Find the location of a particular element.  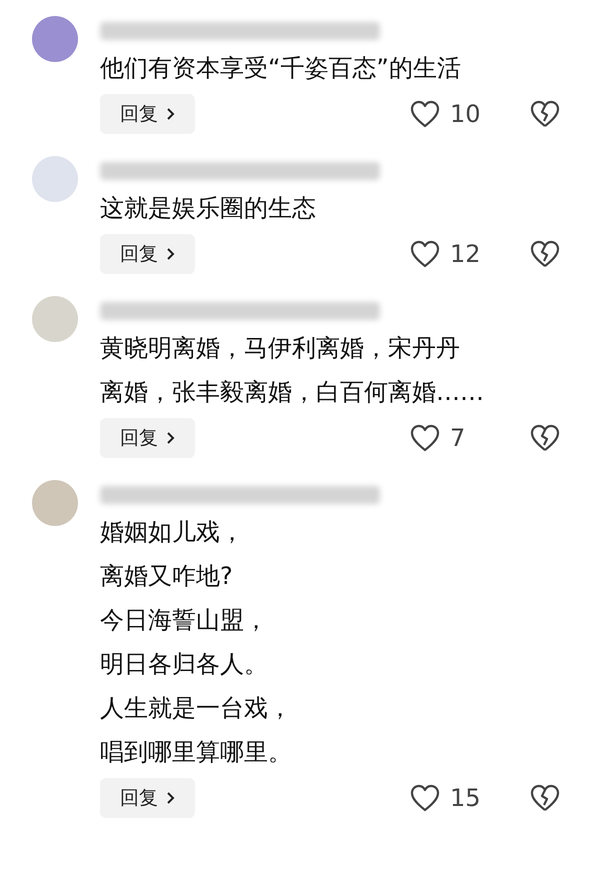

comment-text: 今日海誓山盟， is located at coordinates (184, 620).